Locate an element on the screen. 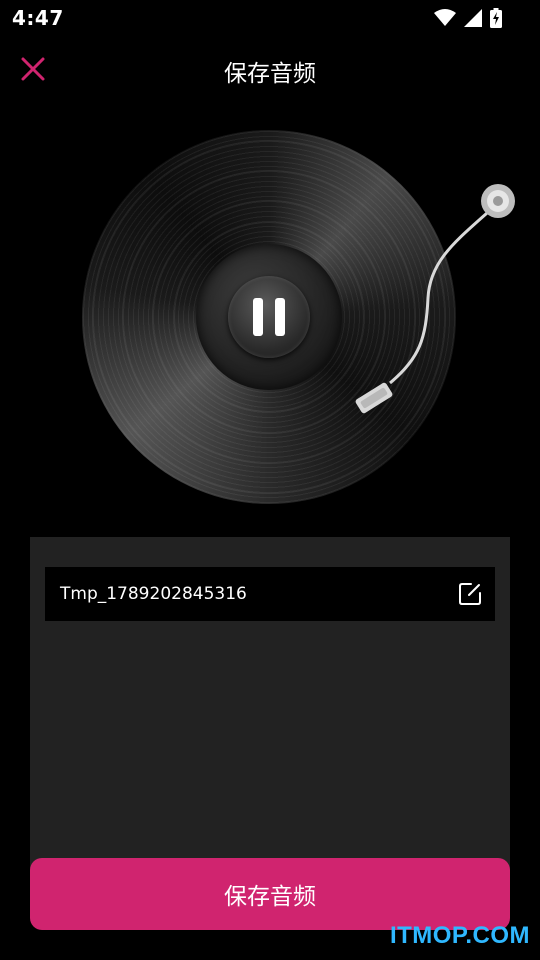  status-icons is located at coordinates (468, 18).